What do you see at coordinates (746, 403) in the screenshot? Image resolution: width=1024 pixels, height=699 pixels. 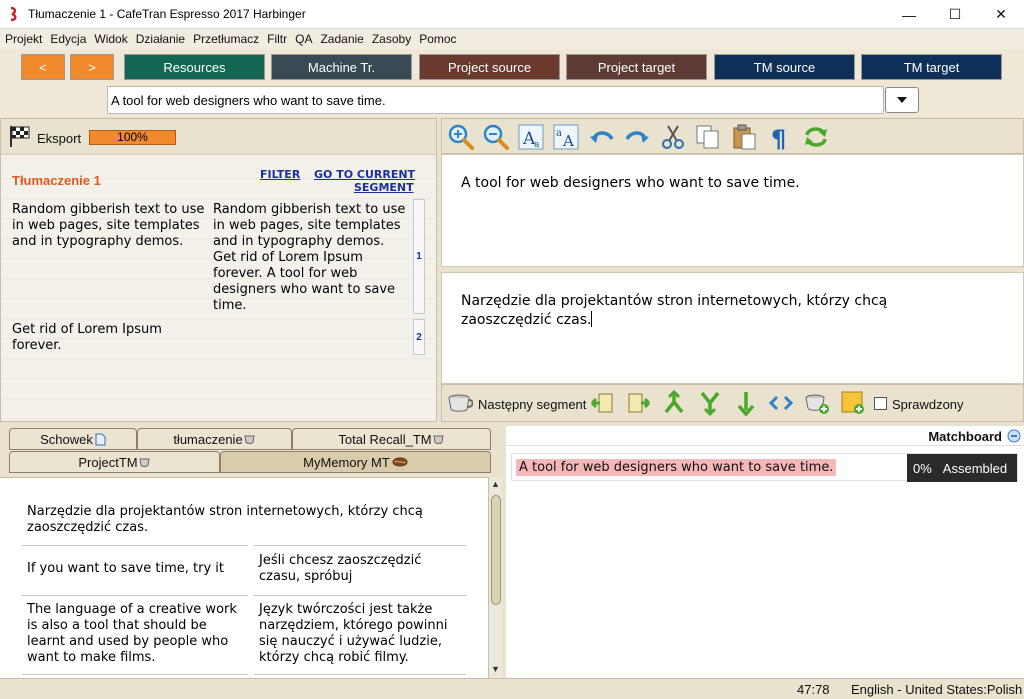 I see `arrow-down-icon` at bounding box center [746, 403].